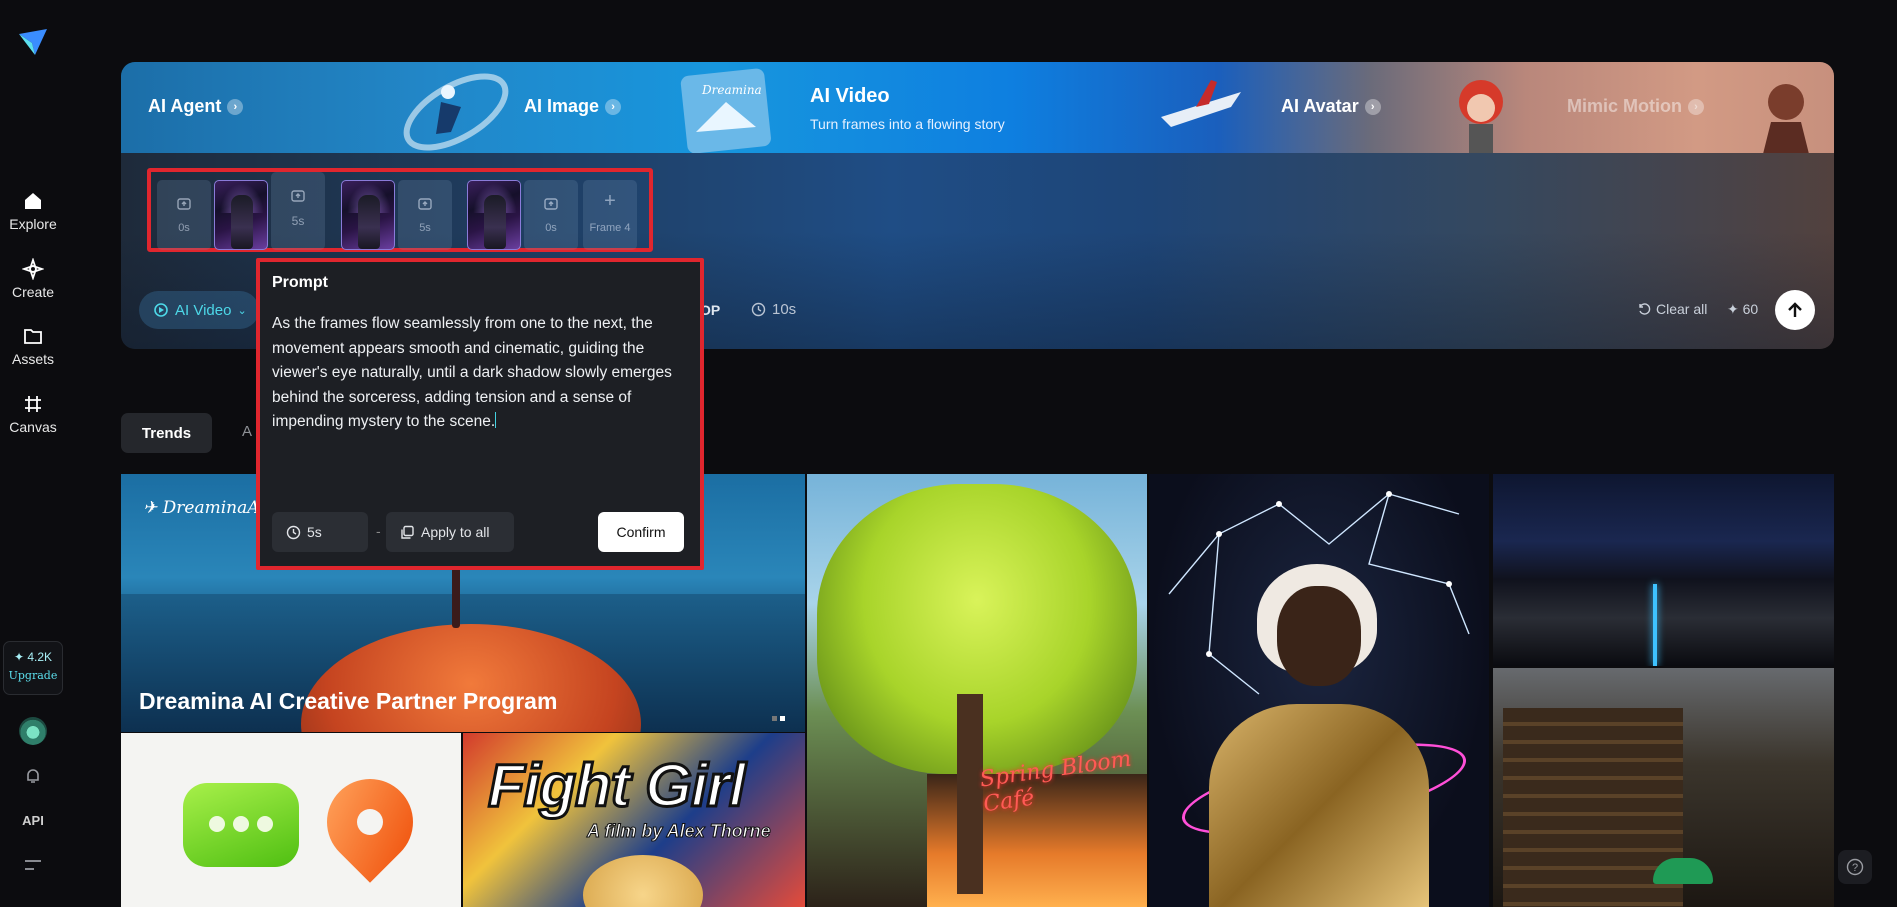 The height and width of the screenshot is (907, 1897). What do you see at coordinates (450, 532) in the screenshot?
I see `apply-to-all-button: Apply to all` at bounding box center [450, 532].